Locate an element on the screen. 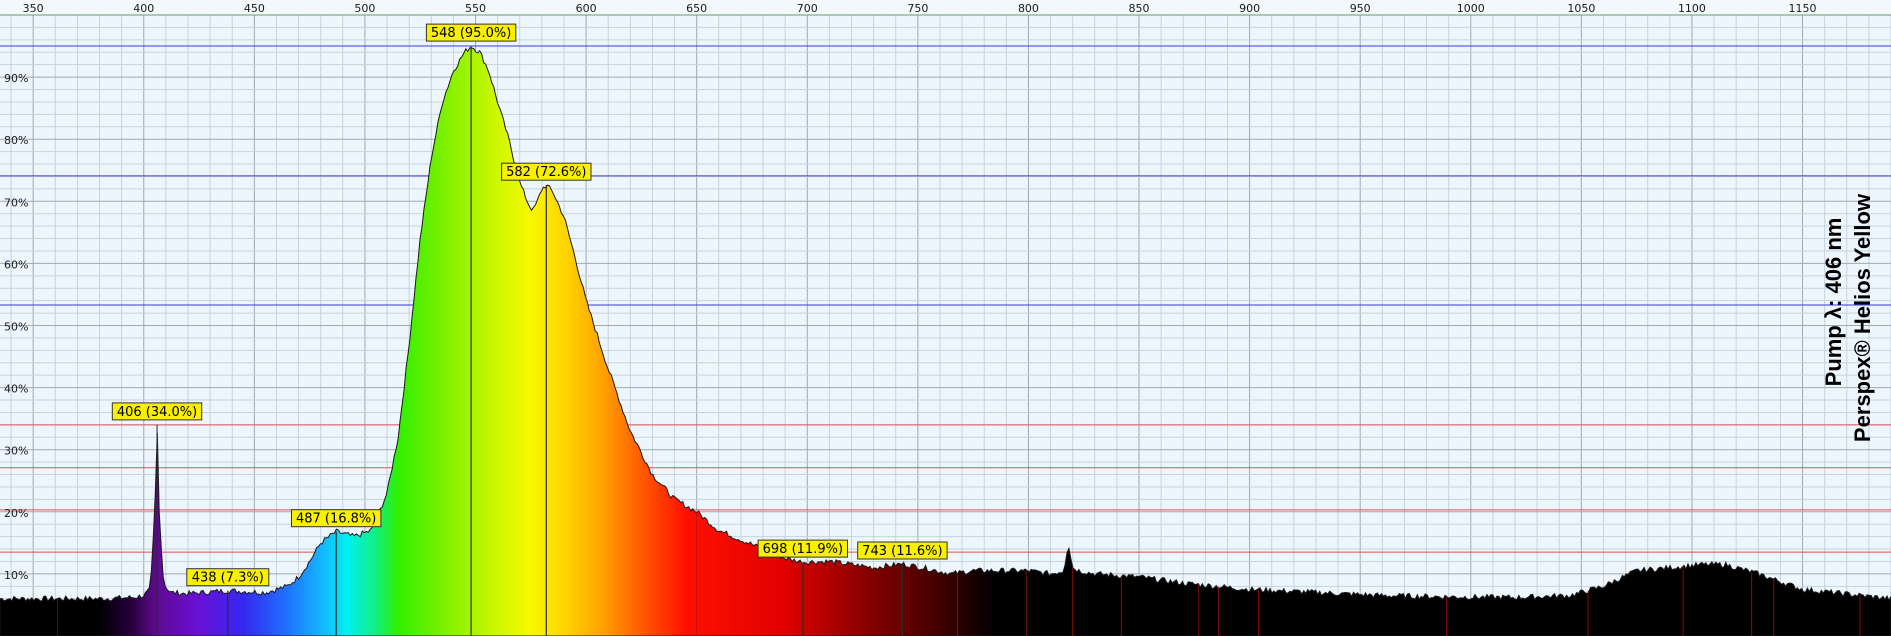 This screenshot has width=1891, height=636. y-tick-label: 60% is located at coordinates (16, 264).